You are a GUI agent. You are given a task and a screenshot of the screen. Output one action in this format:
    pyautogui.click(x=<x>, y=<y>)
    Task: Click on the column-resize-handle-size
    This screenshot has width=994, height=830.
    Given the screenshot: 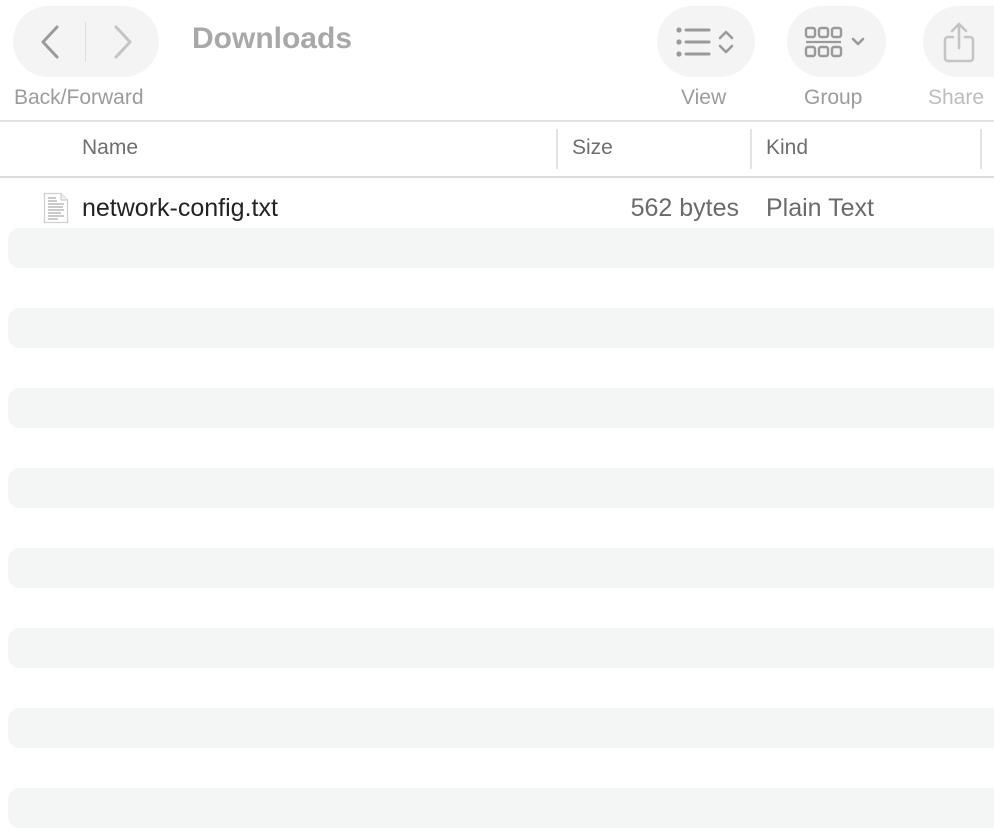 What is the action you would take?
    pyautogui.click(x=751, y=149)
    